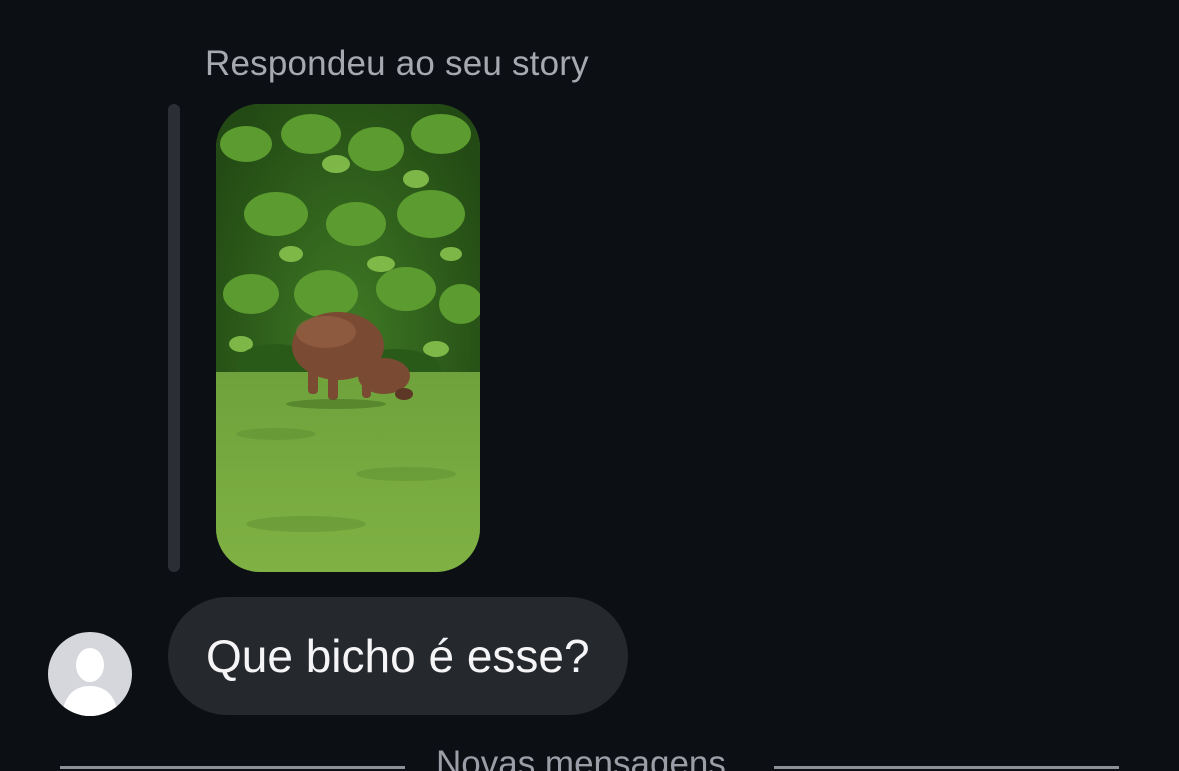 The image size is (1179, 771). I want to click on message-bubble: Que bicho é esse?, so click(398, 656).